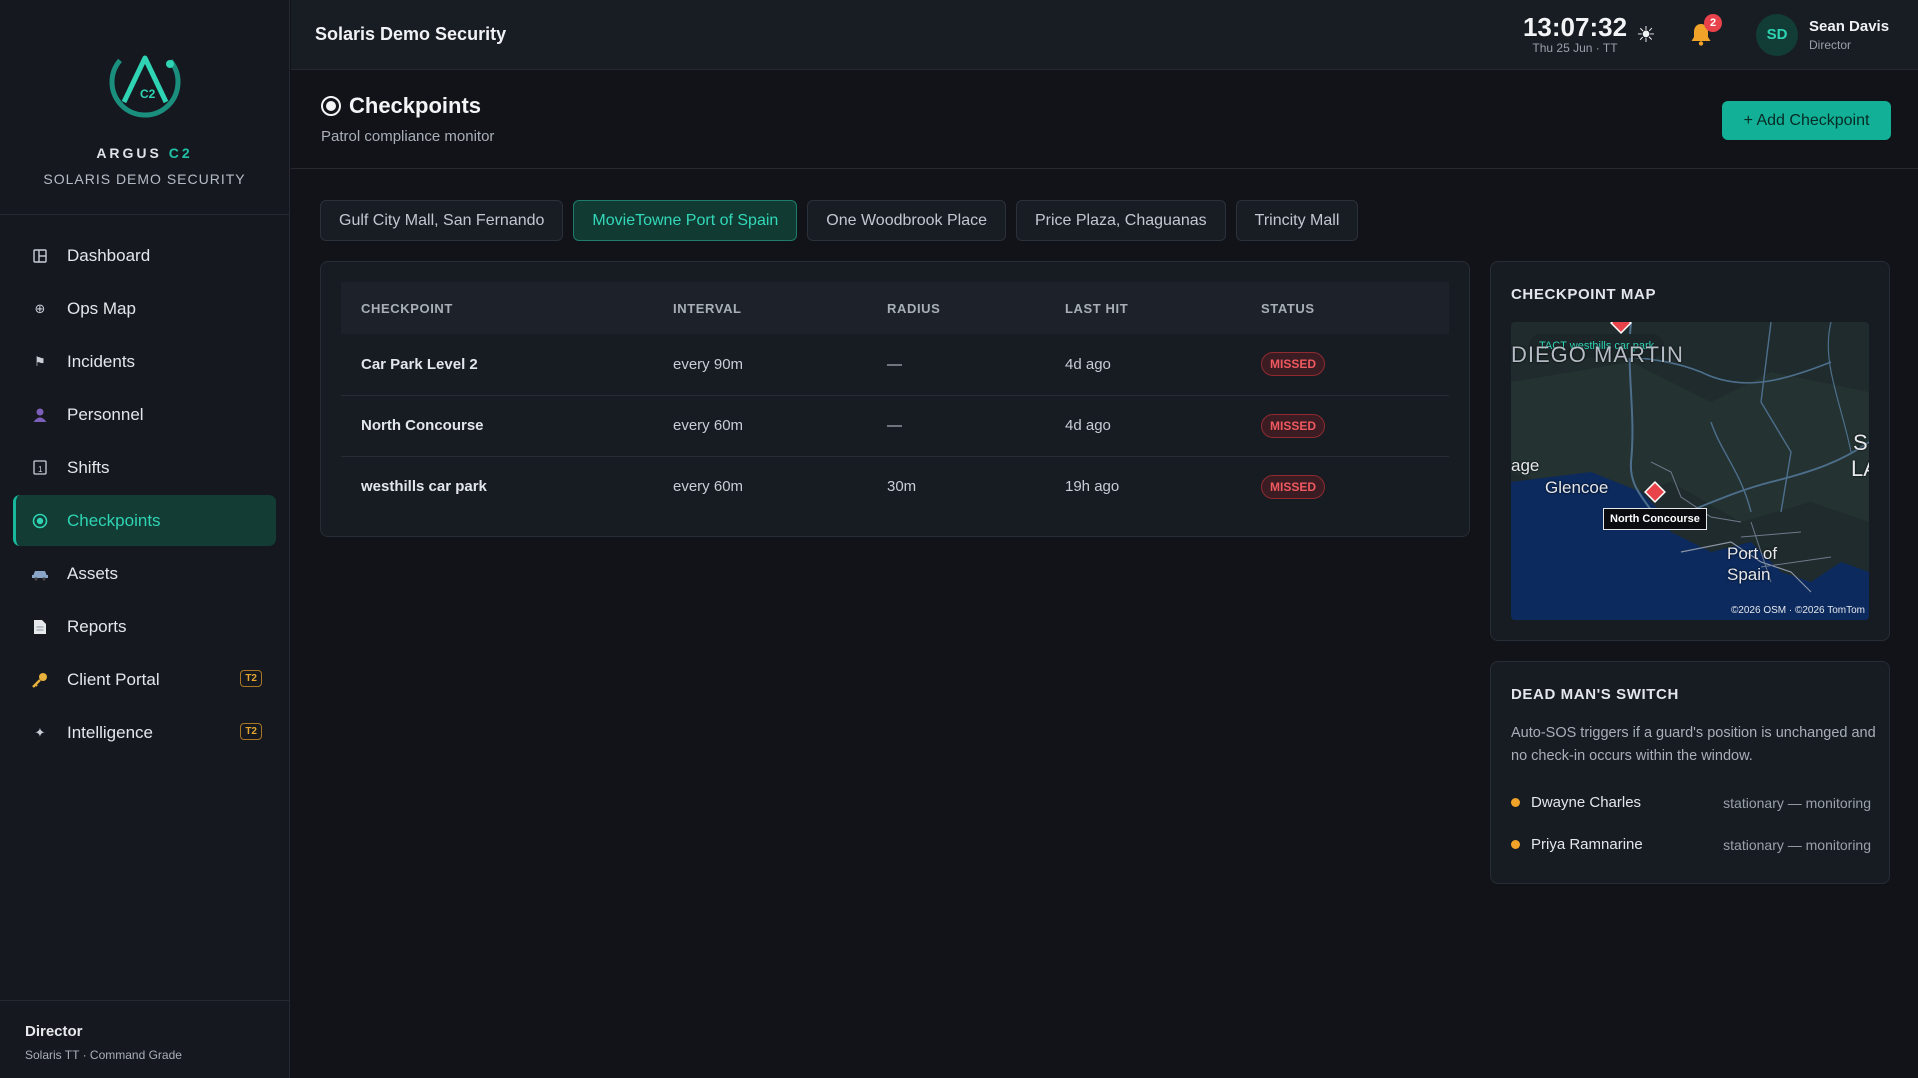  Describe the element at coordinates (408, 136) in the screenshot. I see `page-subtitle: Patrol compliance monitor` at that location.